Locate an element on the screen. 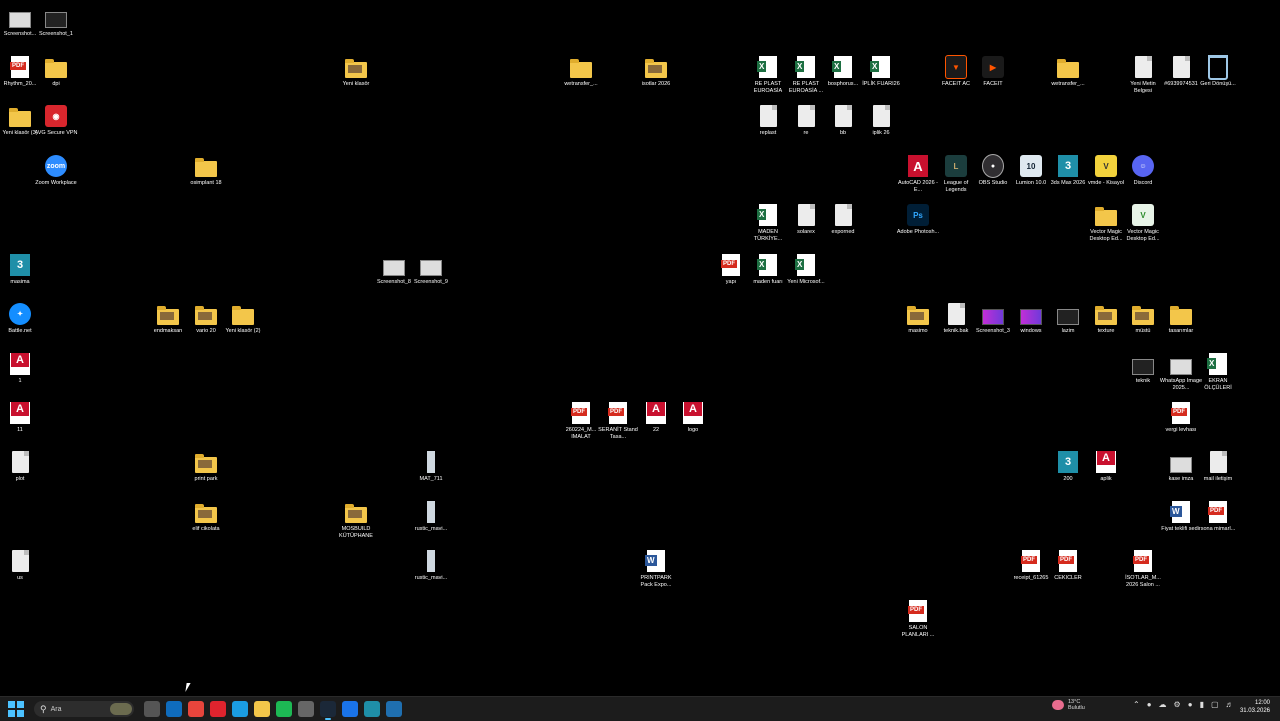 This screenshot has width=1280, height=721. monitor-icon: ▢ is located at coordinates (1215, 704).